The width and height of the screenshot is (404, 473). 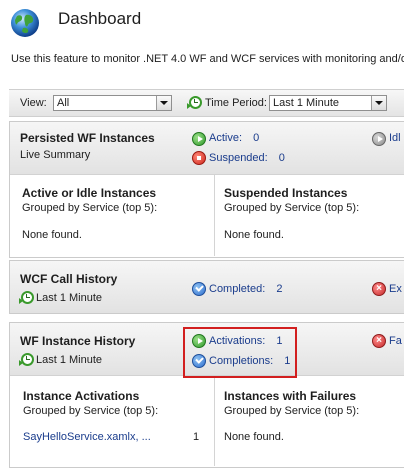 What do you see at coordinates (196, 437) in the screenshot?
I see `service-count: 1` at bounding box center [196, 437].